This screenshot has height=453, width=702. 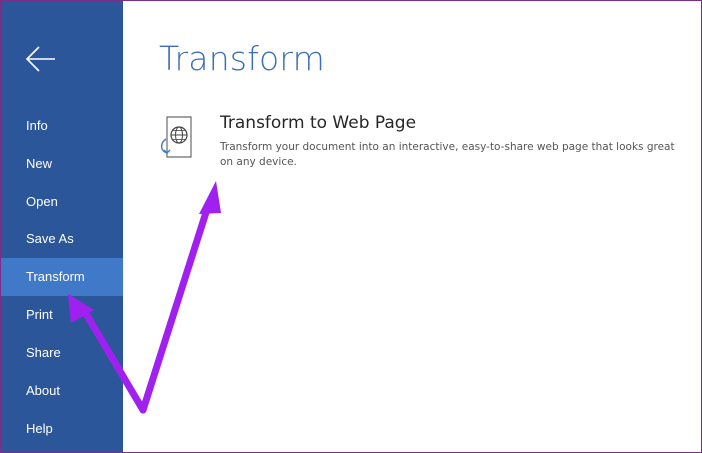 I want to click on option-title: Transform to Web Page, so click(x=318, y=123).